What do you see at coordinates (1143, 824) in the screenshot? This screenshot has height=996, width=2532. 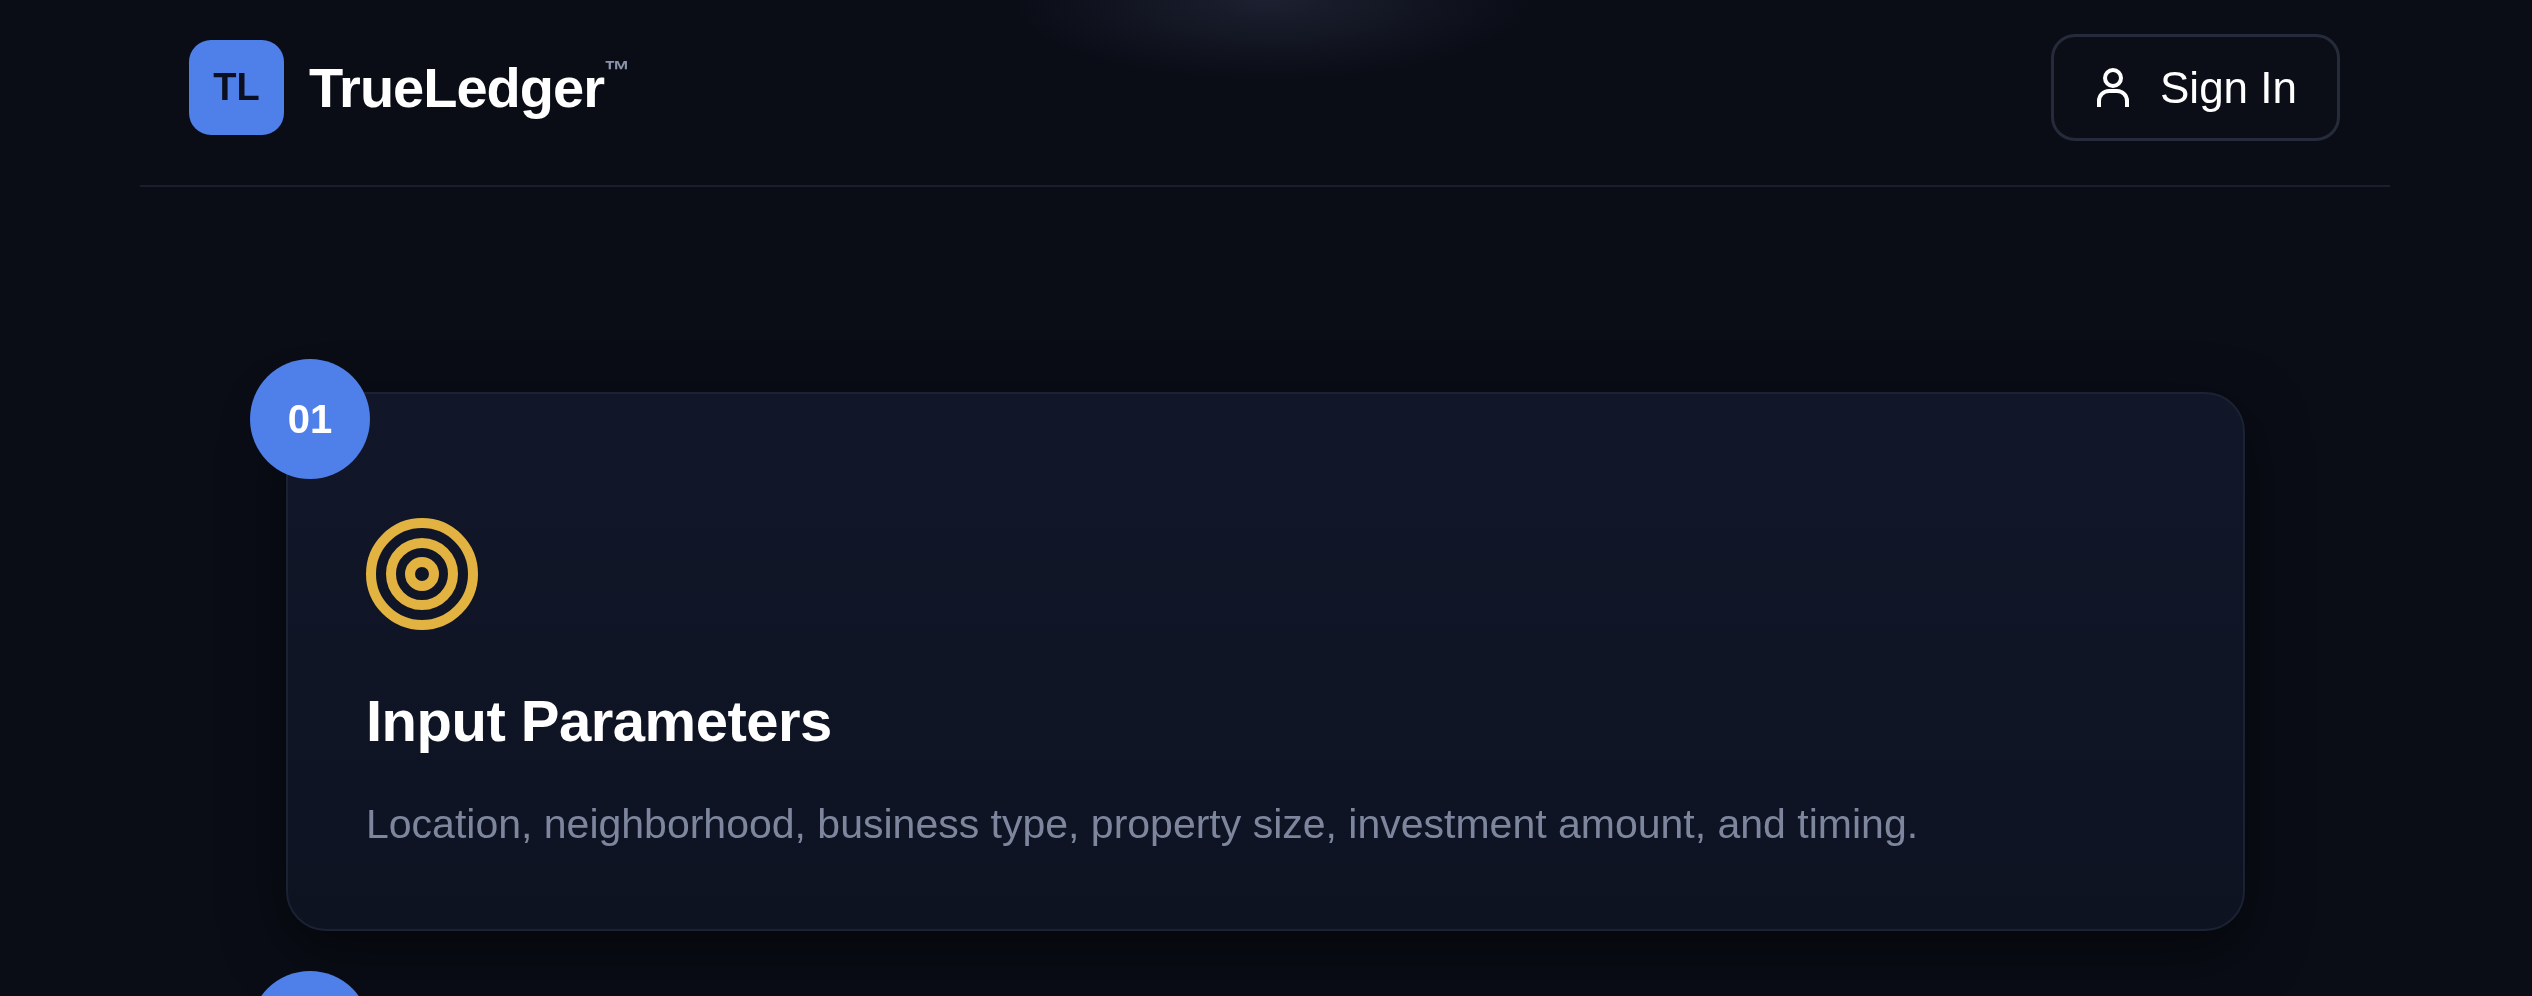 I see `step-description: Location, neighborhood, business type, property size, investment amount, and timing.` at bounding box center [1143, 824].